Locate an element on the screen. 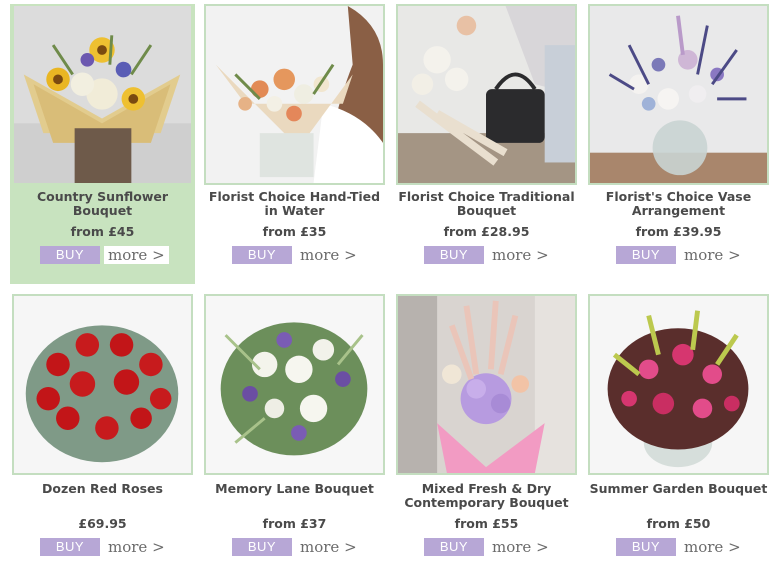 The image size is (773, 563). red-roses-image is located at coordinates (102, 384).